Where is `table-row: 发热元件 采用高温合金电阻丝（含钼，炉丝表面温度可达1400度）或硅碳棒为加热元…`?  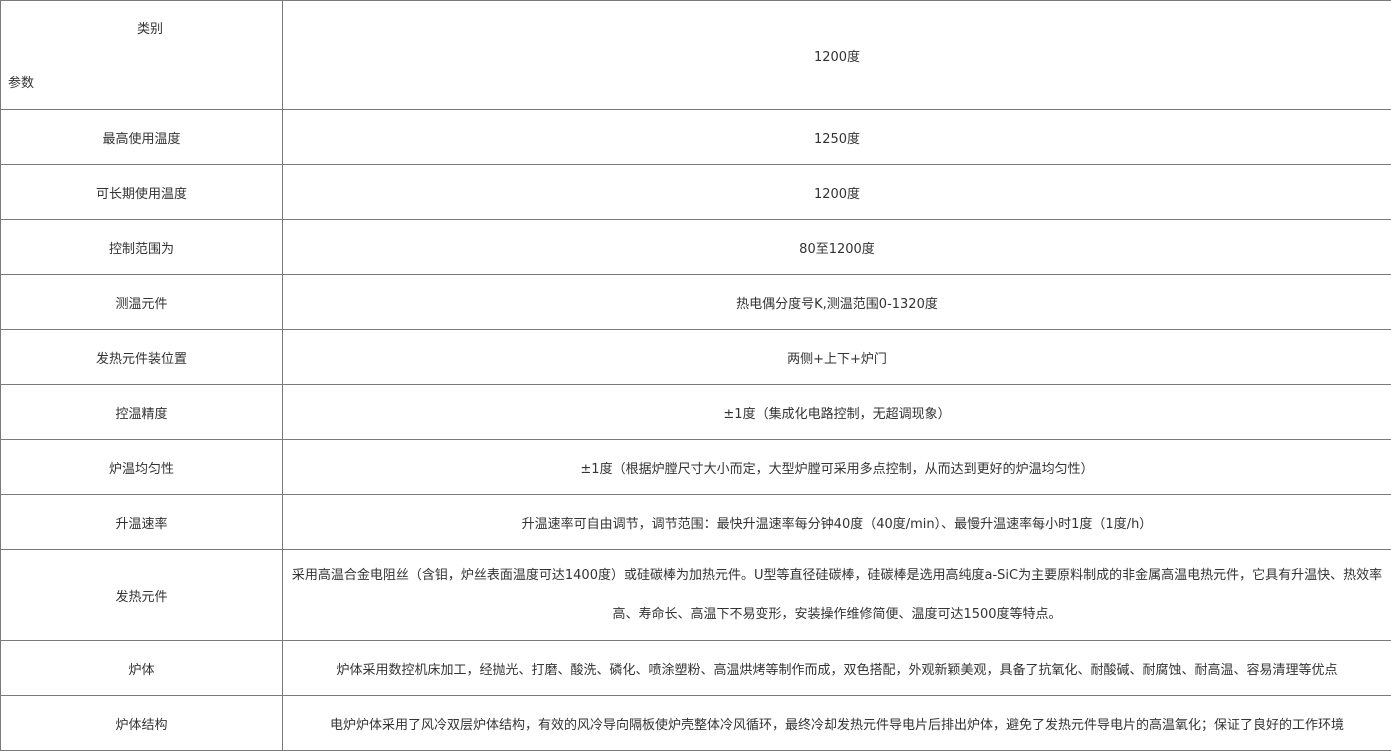
table-row: 发热元件 采用高温合金电阻丝（含钼，炉丝表面温度可达1400度）或硅碳棒为加热元… is located at coordinates (695, 595).